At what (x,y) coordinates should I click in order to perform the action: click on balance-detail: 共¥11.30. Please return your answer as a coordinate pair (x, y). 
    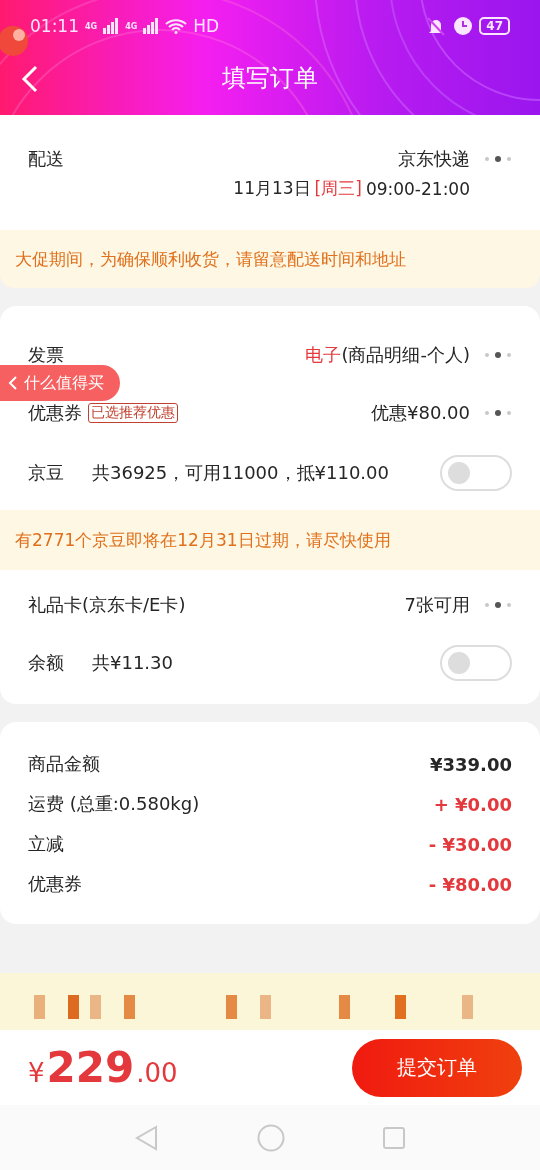
    Looking at the image, I should click on (132, 663).